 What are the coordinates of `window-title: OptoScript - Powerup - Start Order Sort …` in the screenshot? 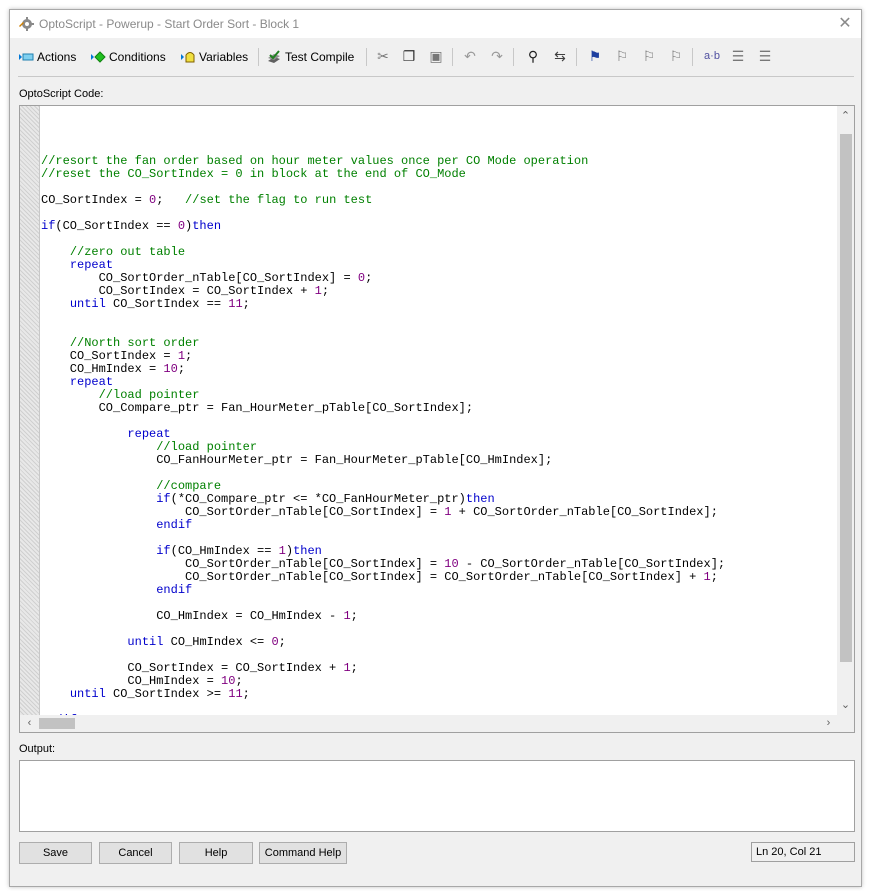 It's located at (169, 24).